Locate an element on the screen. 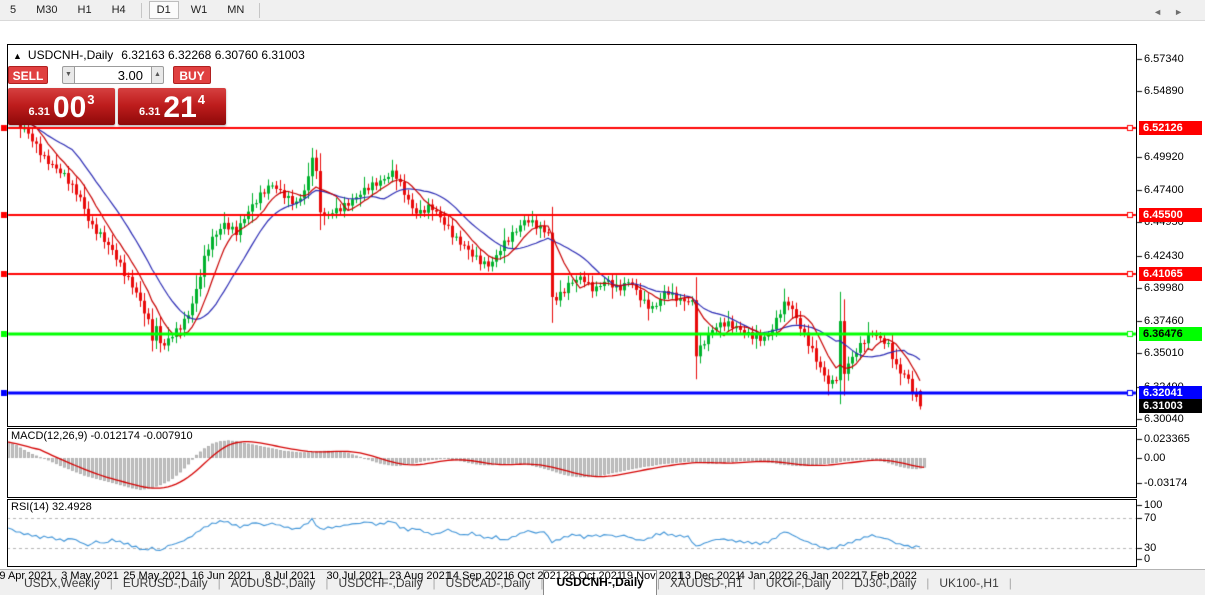 This screenshot has width=1205, height=595. current-price-label: 6.31003 is located at coordinates (1170, 406).